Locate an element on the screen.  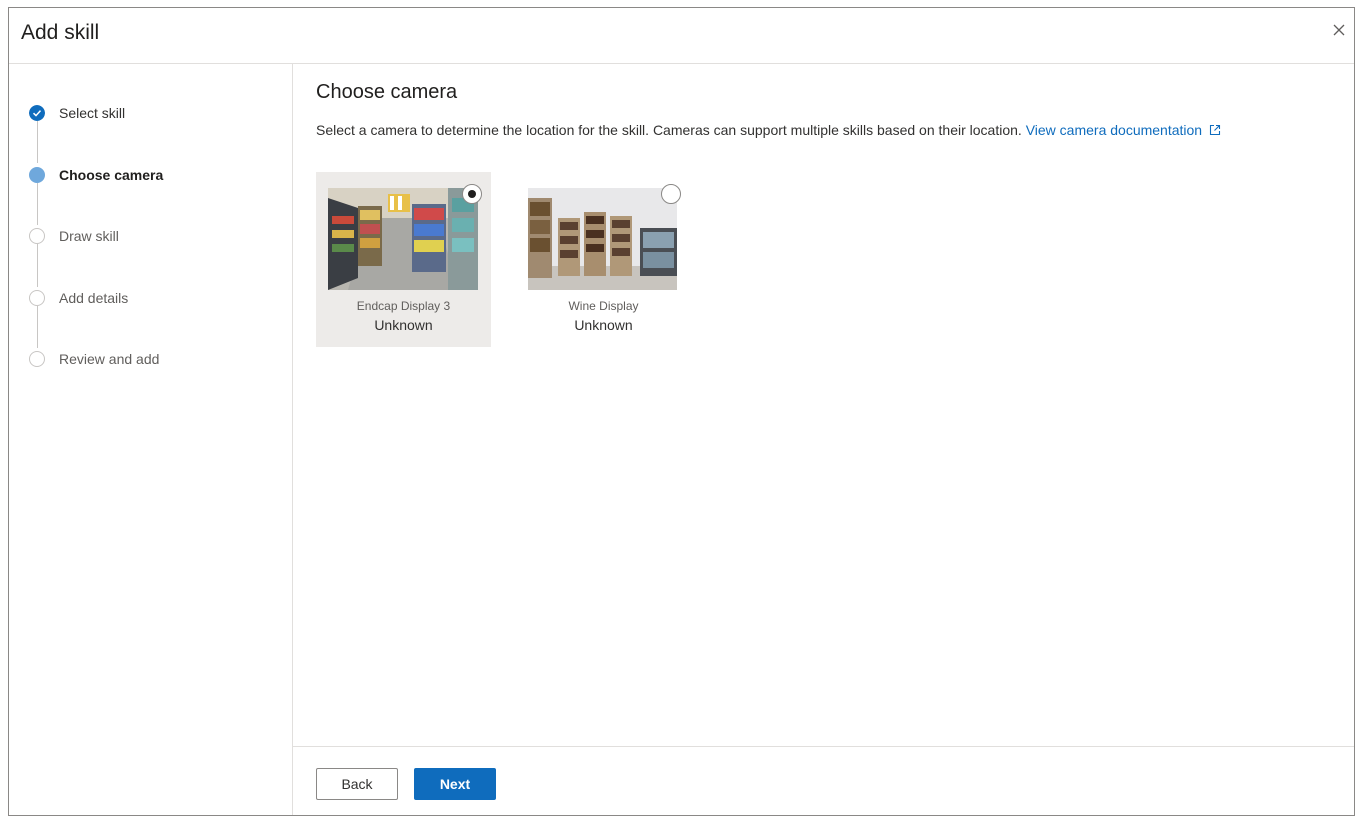
view-camera-documentation-link: View camera documentation is located at coordinates (1123, 130).